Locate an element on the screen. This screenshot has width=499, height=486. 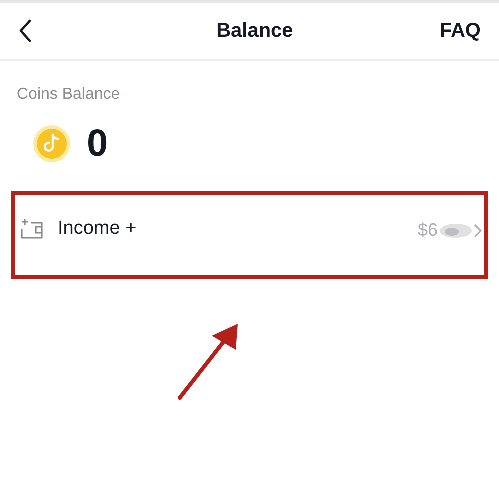
coins-balance-label: Coins Balance is located at coordinates (69, 95).